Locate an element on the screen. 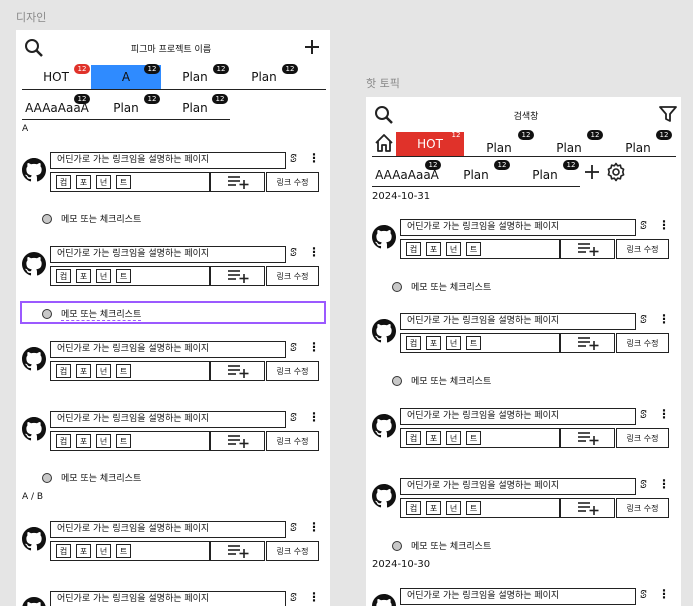 This screenshot has width=693, height=606. filter-icon is located at coordinates (668, 114).